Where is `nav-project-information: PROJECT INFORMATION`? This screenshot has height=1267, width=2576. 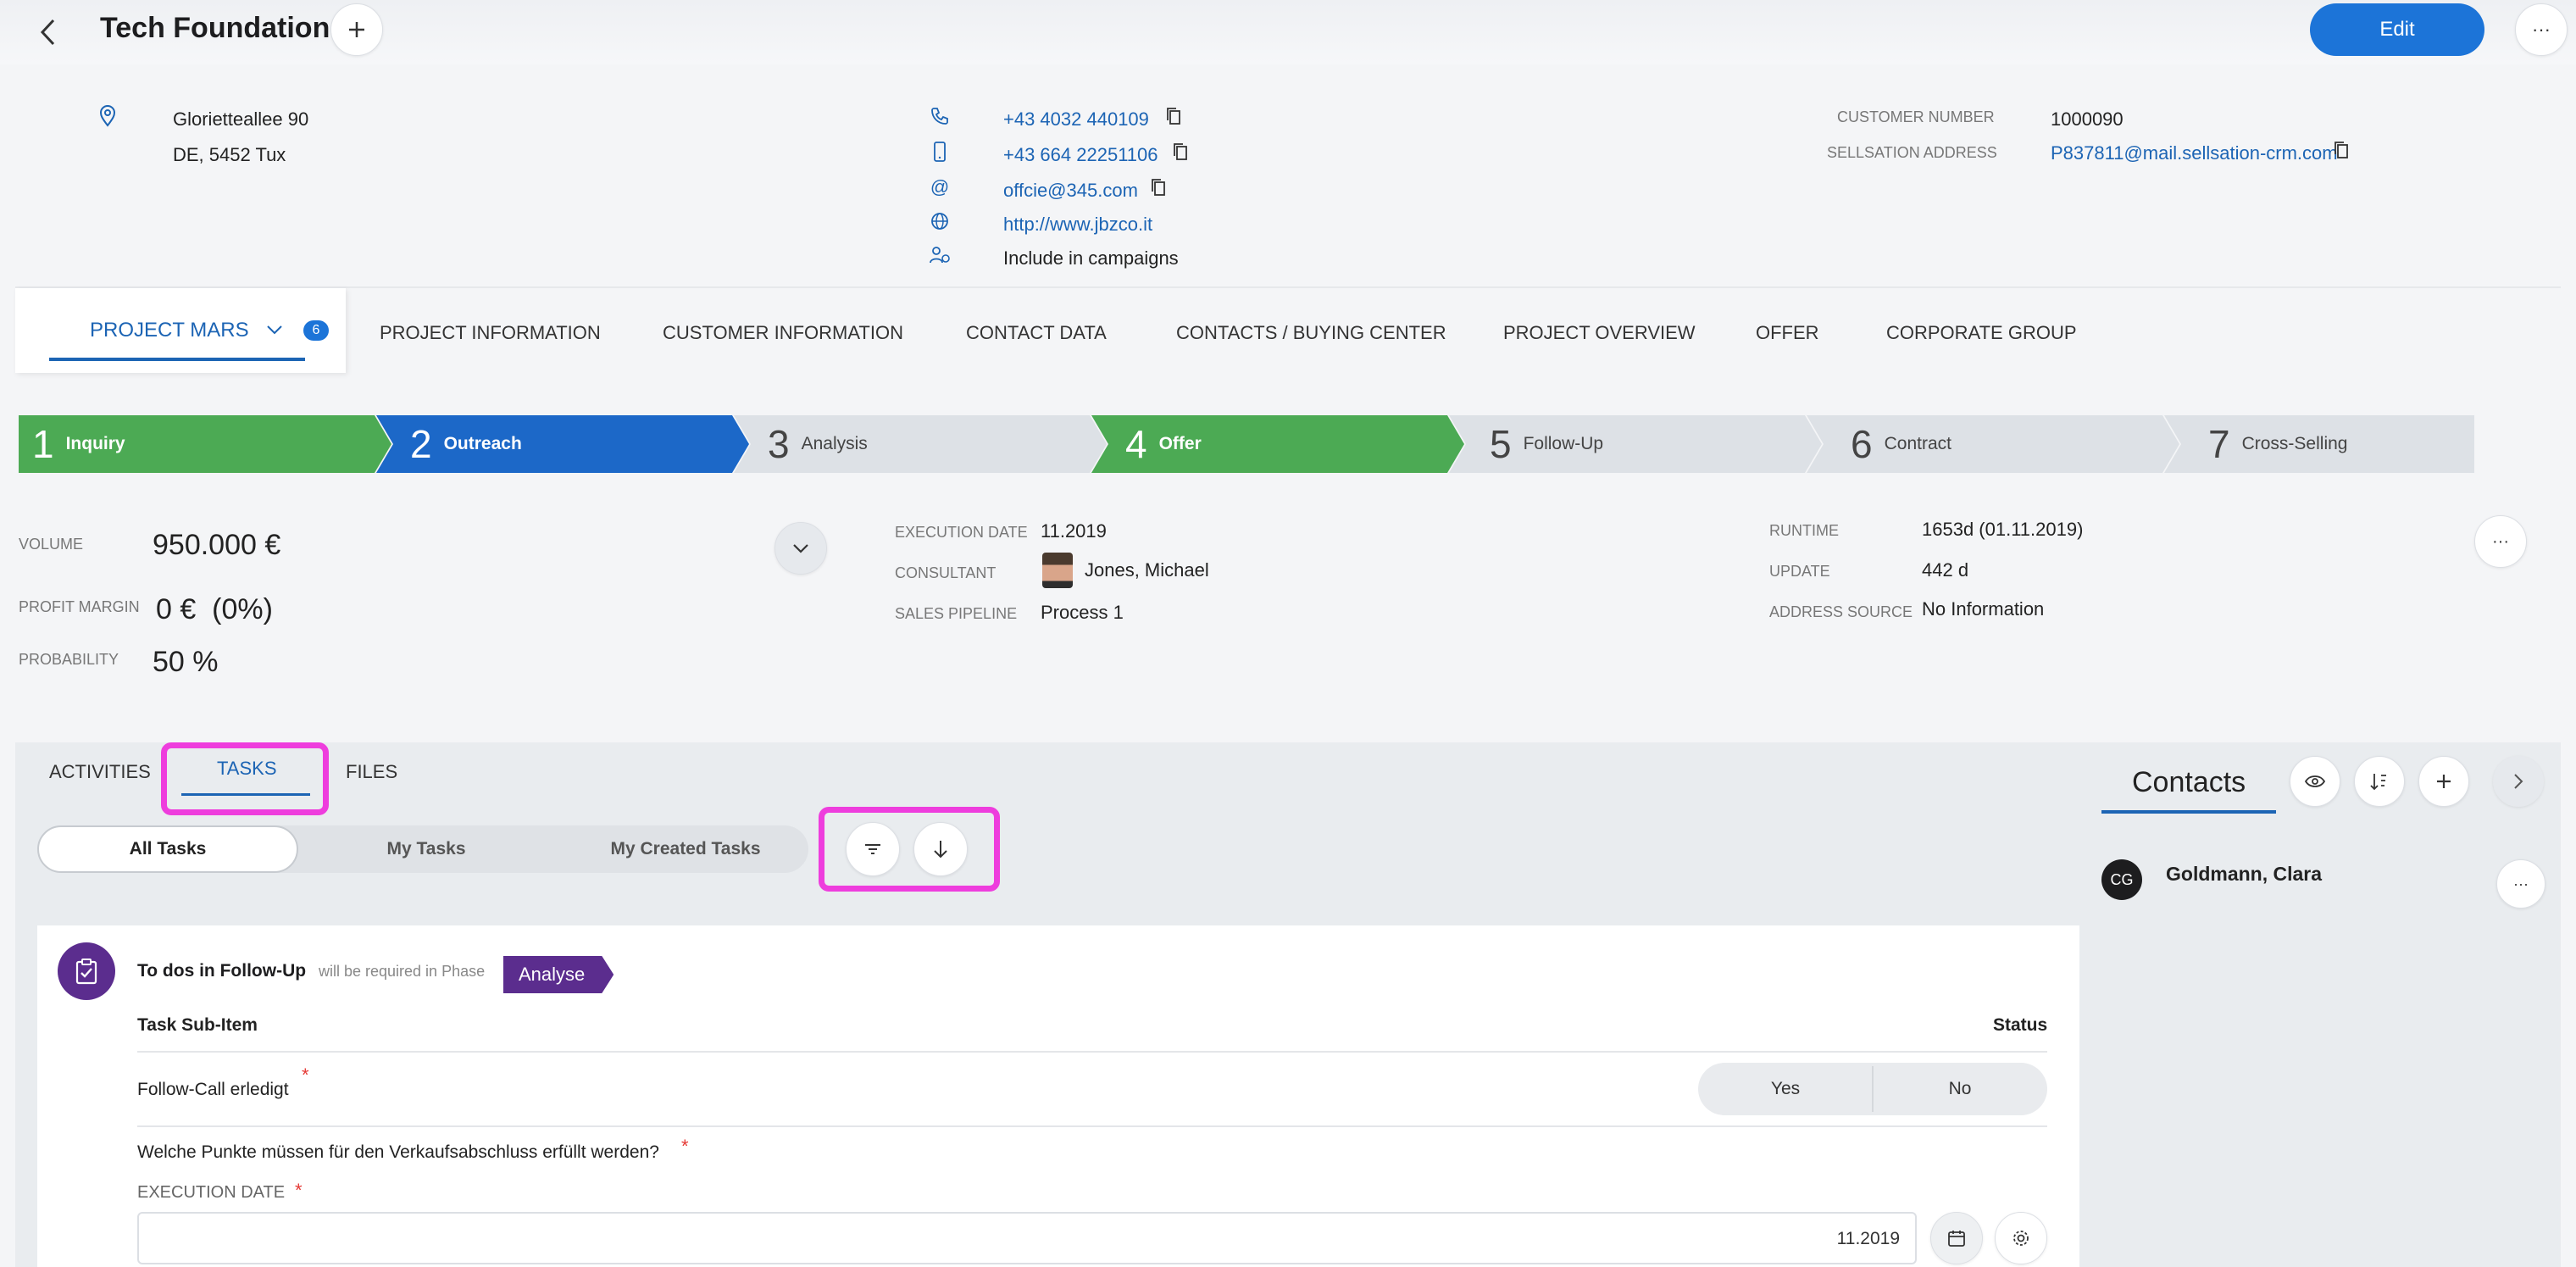
nav-project-information: PROJECT INFORMATION is located at coordinates (490, 333).